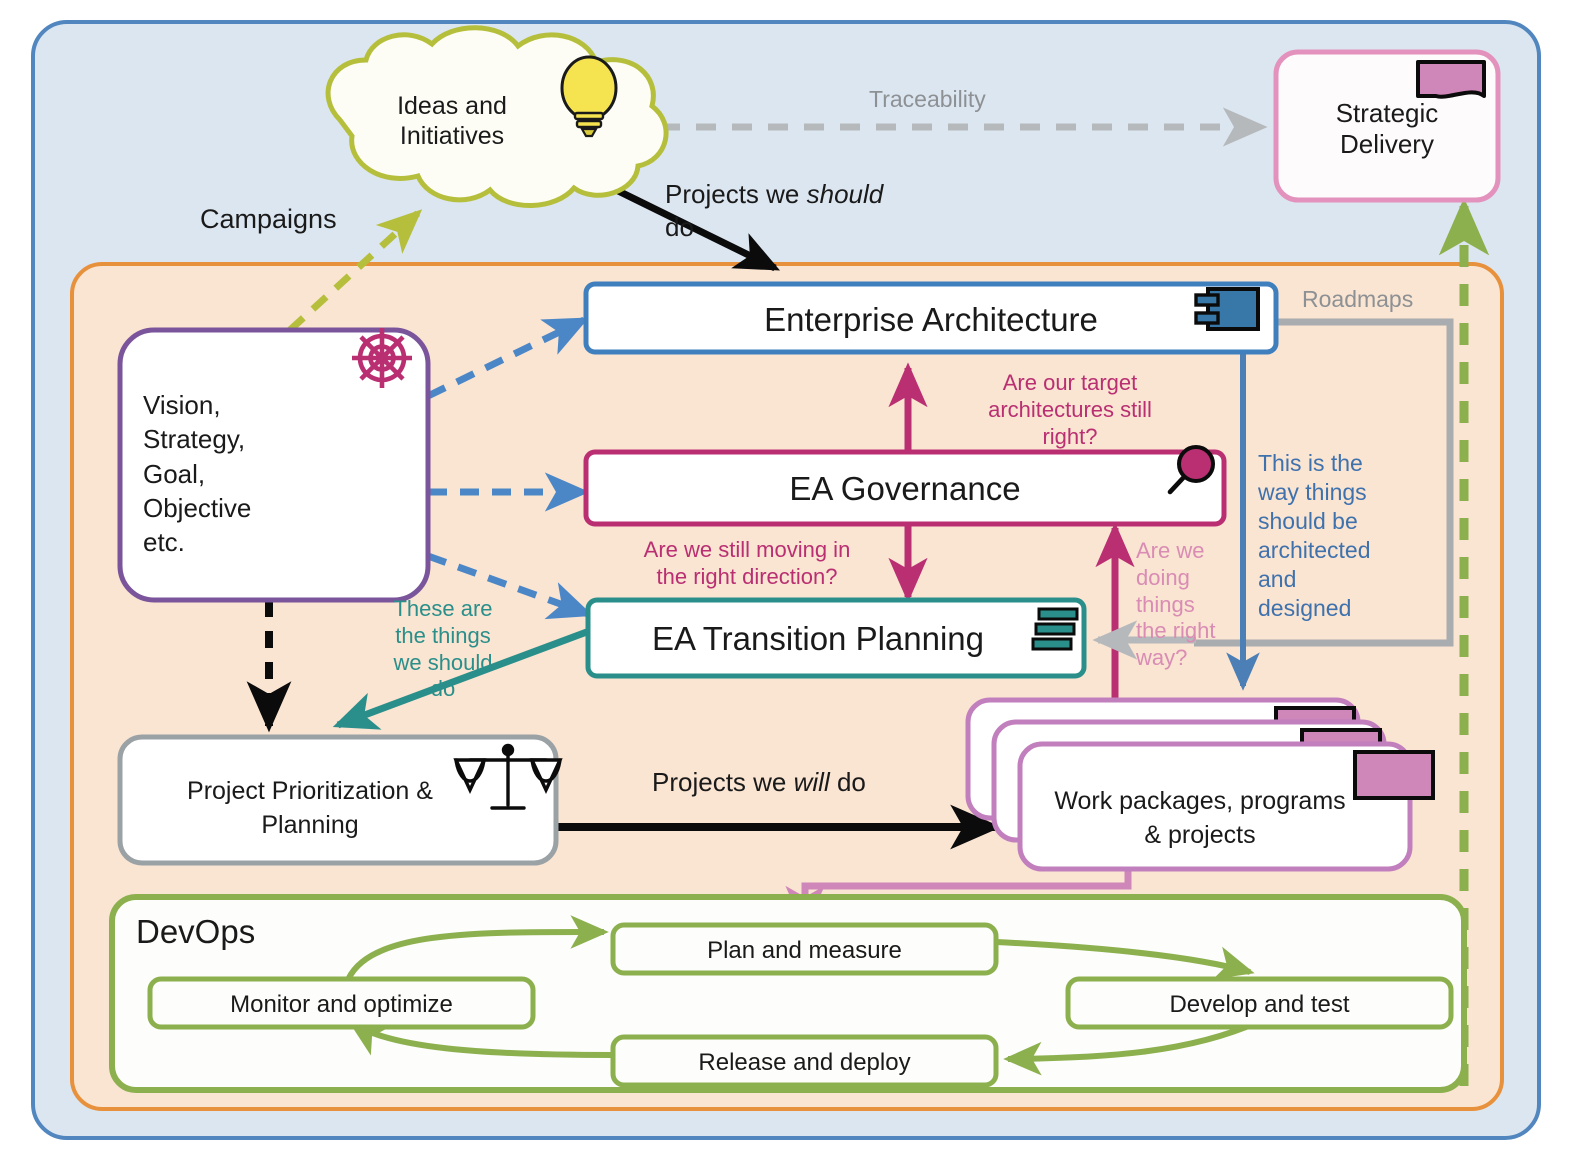  I want to click on edge-label-traceability: Traceability, so click(927, 99).